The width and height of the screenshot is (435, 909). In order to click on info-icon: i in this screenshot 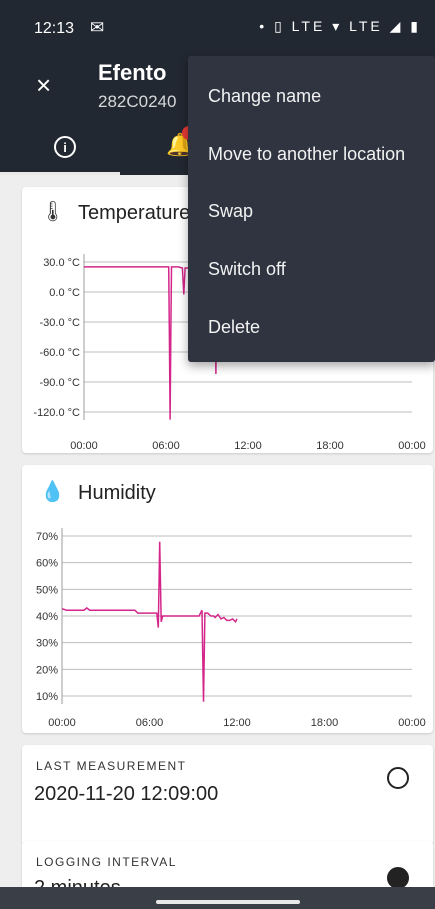, I will do `click(65, 147)`.